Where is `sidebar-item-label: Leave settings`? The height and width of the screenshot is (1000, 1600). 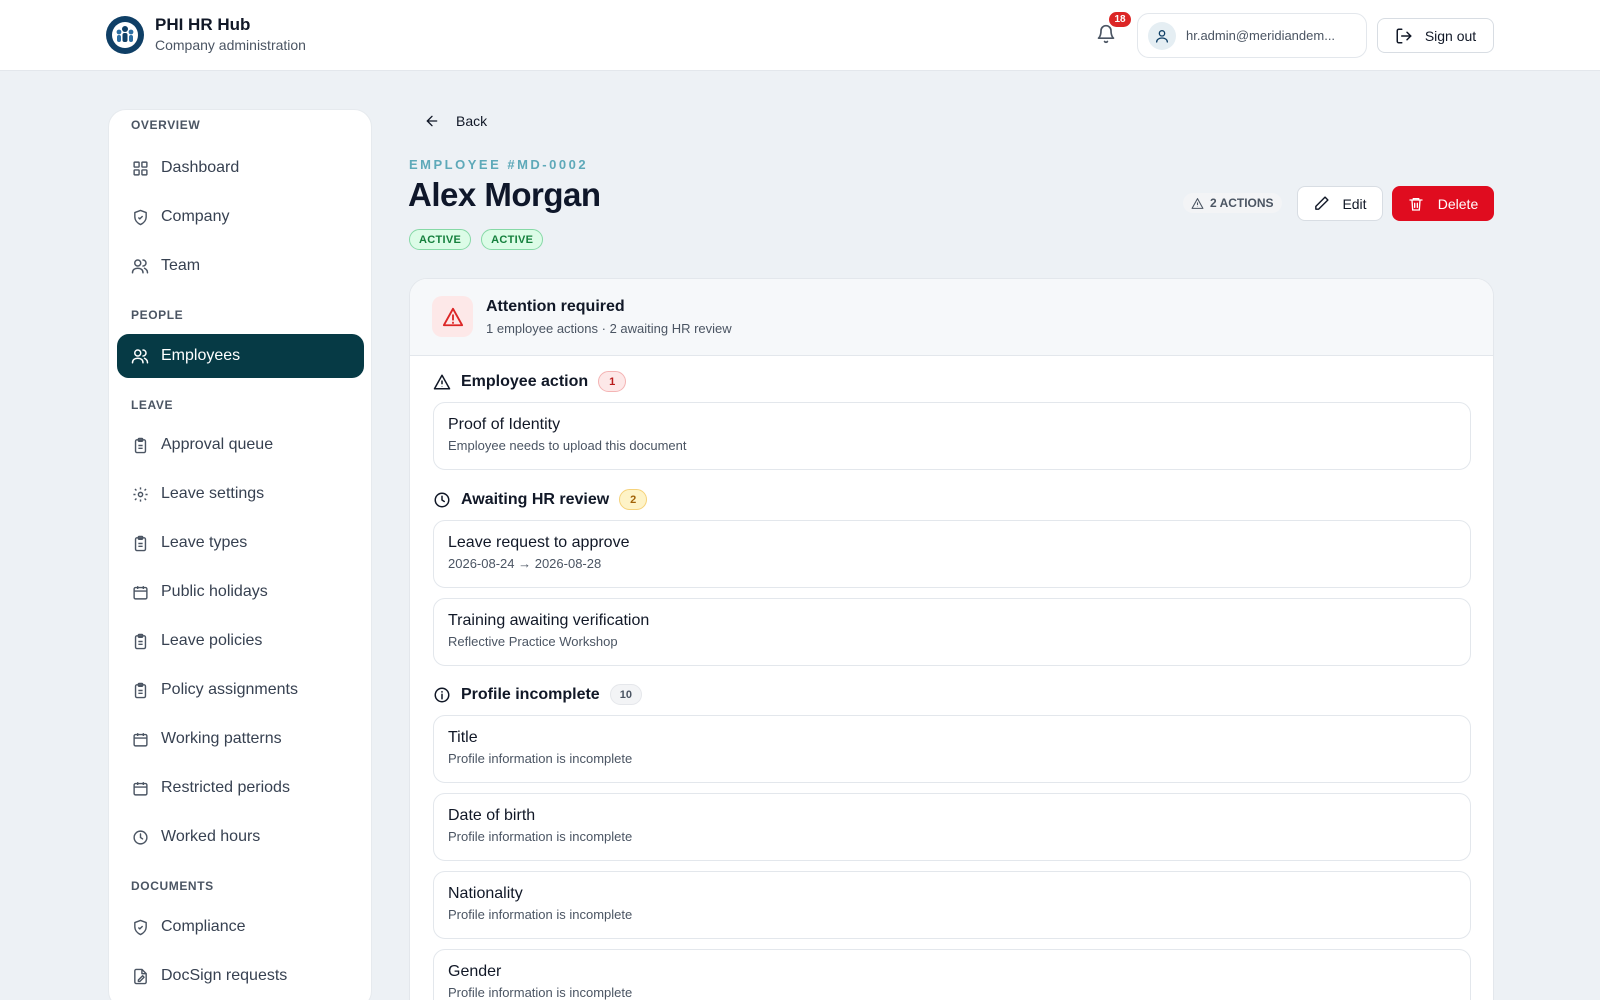 sidebar-item-label: Leave settings is located at coordinates (213, 493).